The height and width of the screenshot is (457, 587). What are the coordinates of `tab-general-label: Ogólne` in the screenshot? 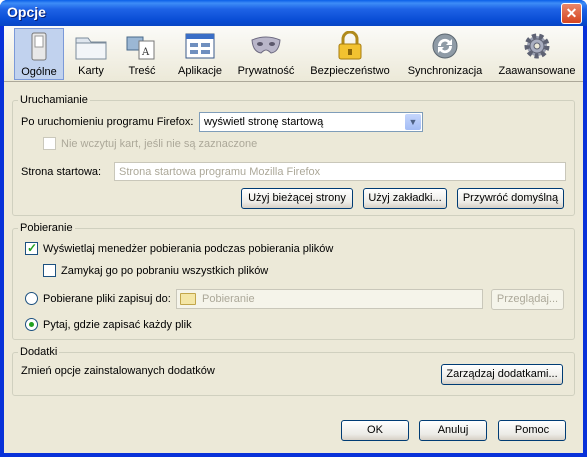 It's located at (39, 72).